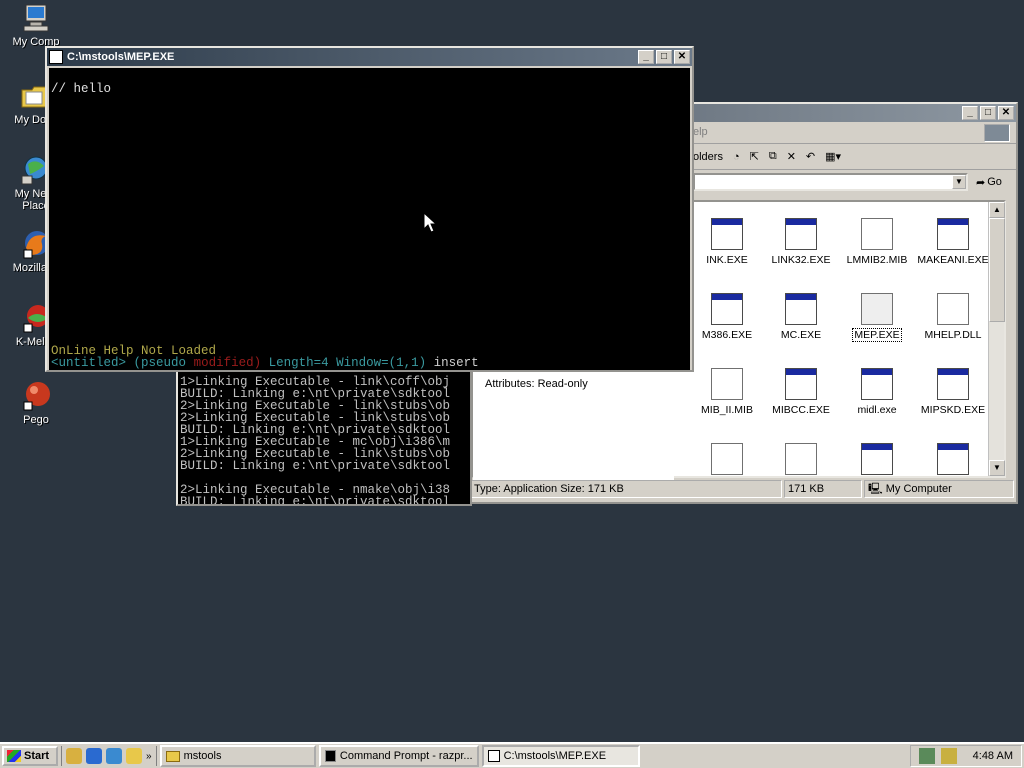  Describe the element at coordinates (833, 156) in the screenshot. I see `views-icon: ▦▾` at that location.